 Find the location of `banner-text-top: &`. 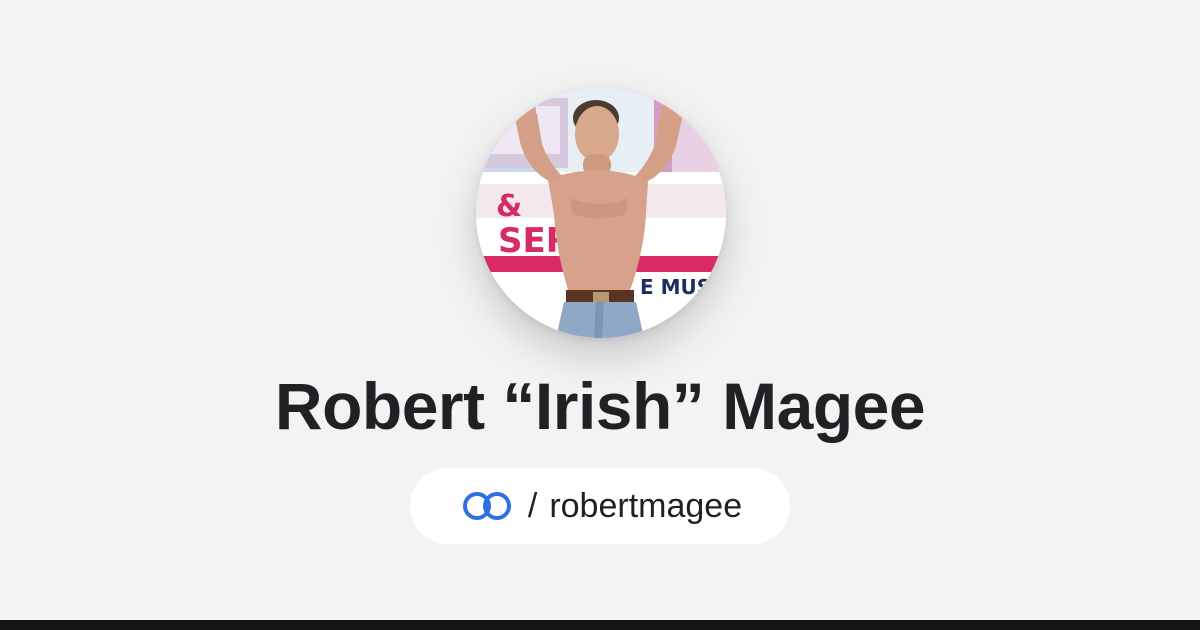

banner-text-top: & is located at coordinates (509, 206).